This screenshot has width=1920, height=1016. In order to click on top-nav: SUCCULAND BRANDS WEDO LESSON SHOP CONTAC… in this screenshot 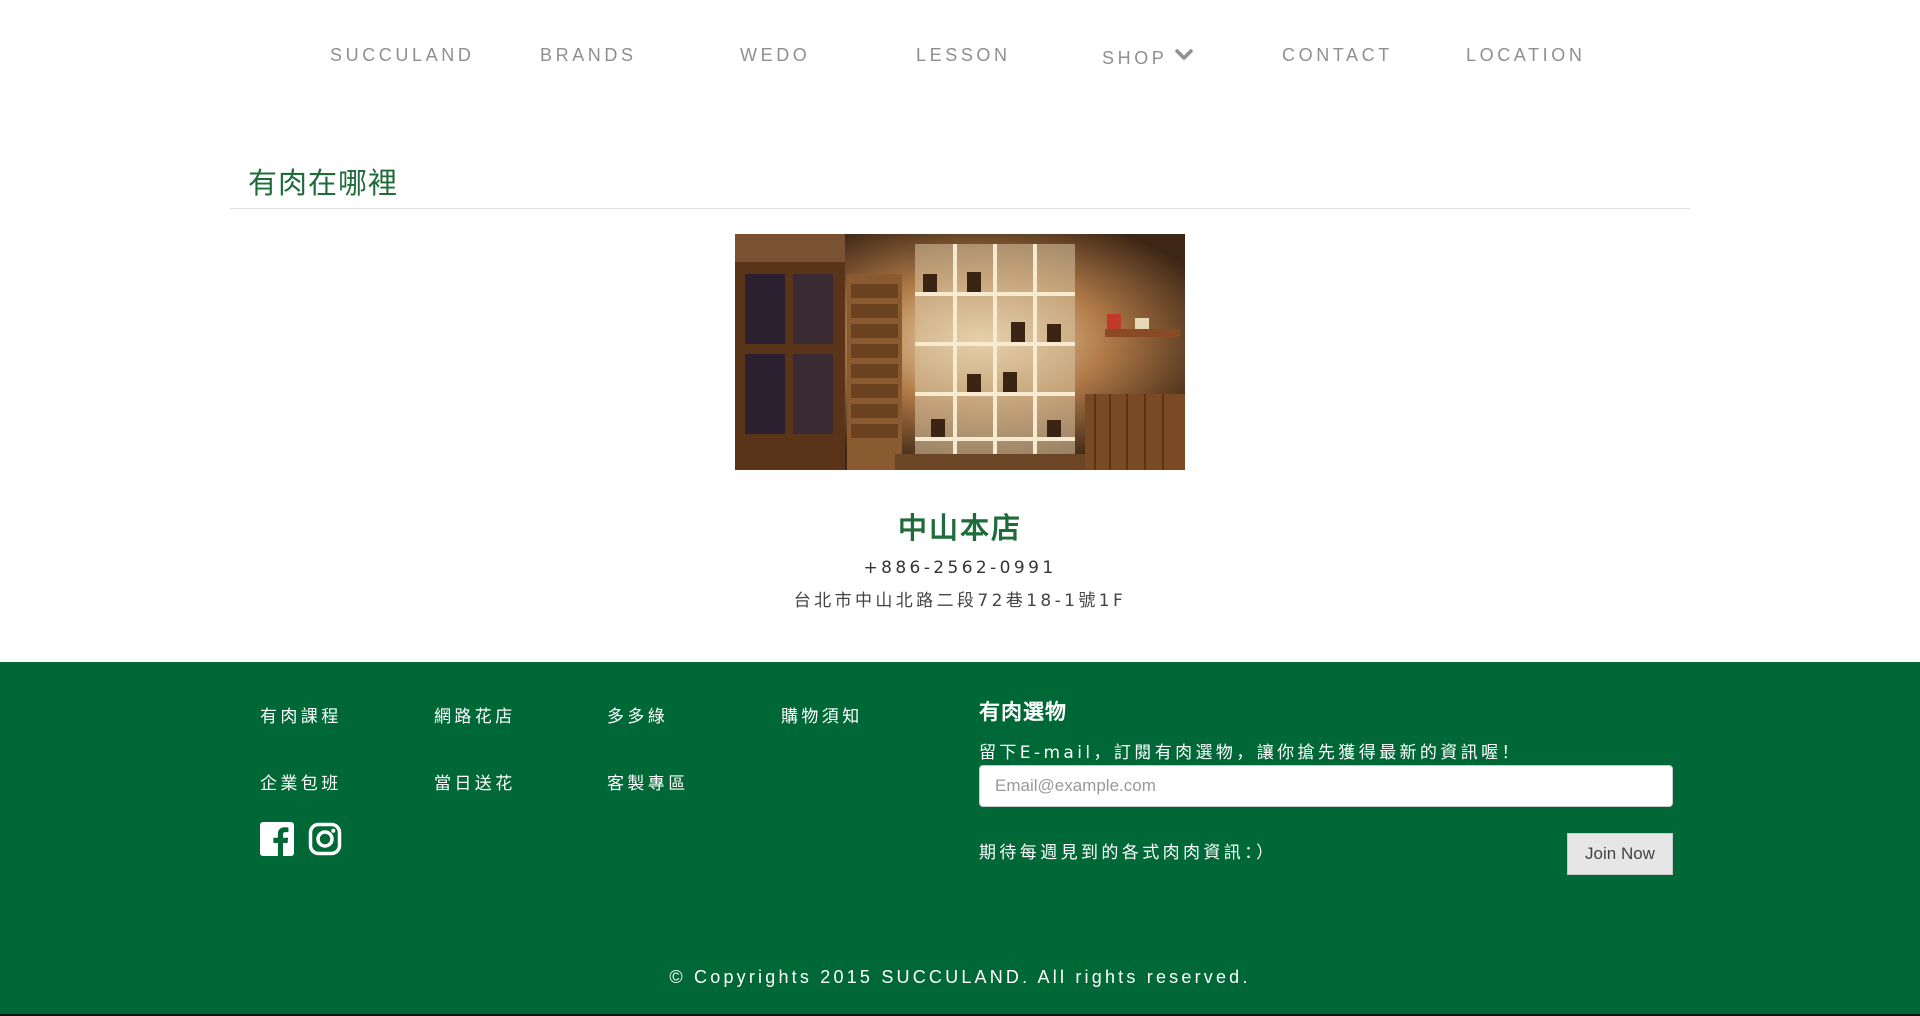, I will do `click(960, 55)`.